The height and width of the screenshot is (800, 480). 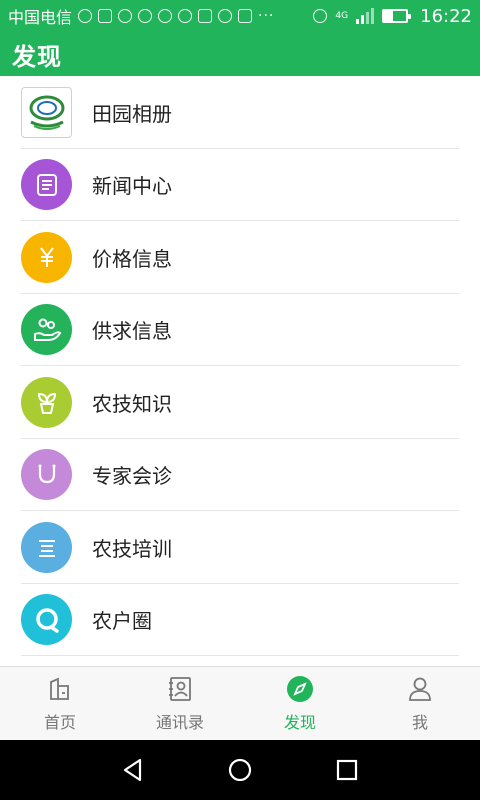 I want to click on system-nav-bar, so click(x=240, y=770).